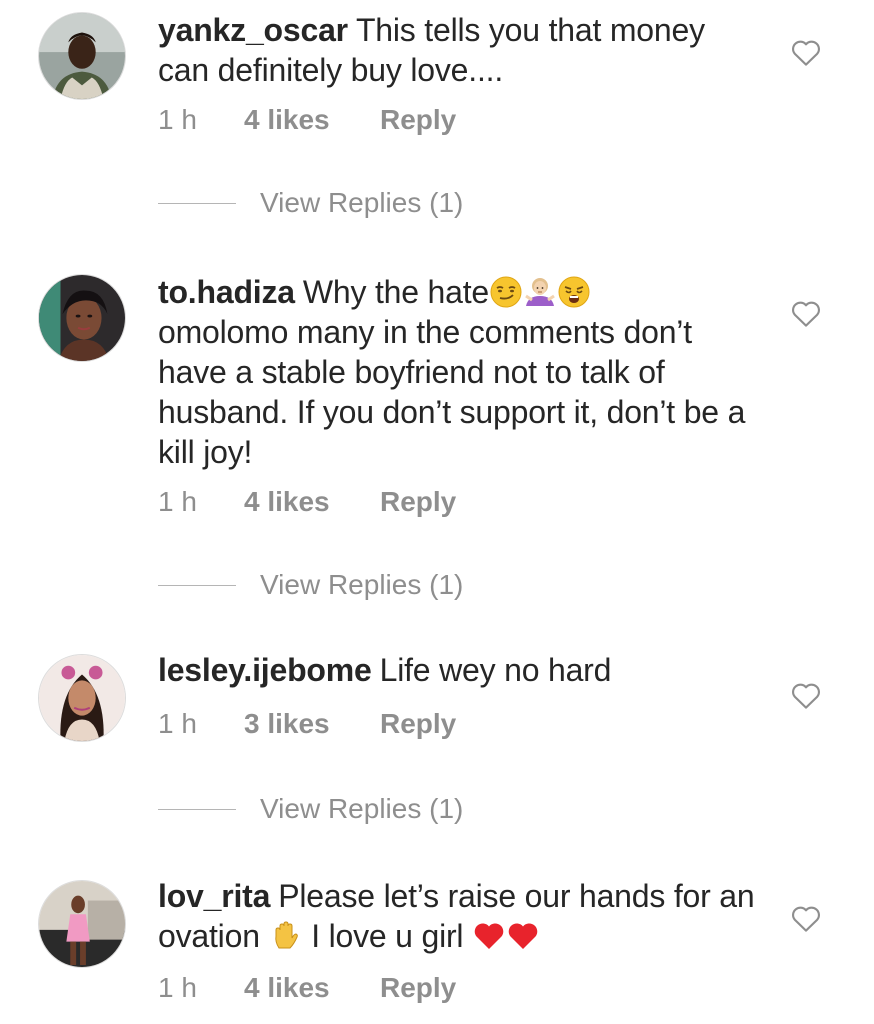 This screenshot has width=874, height=1024. I want to click on comment-body-continued: I love u girl, so click(387, 936).